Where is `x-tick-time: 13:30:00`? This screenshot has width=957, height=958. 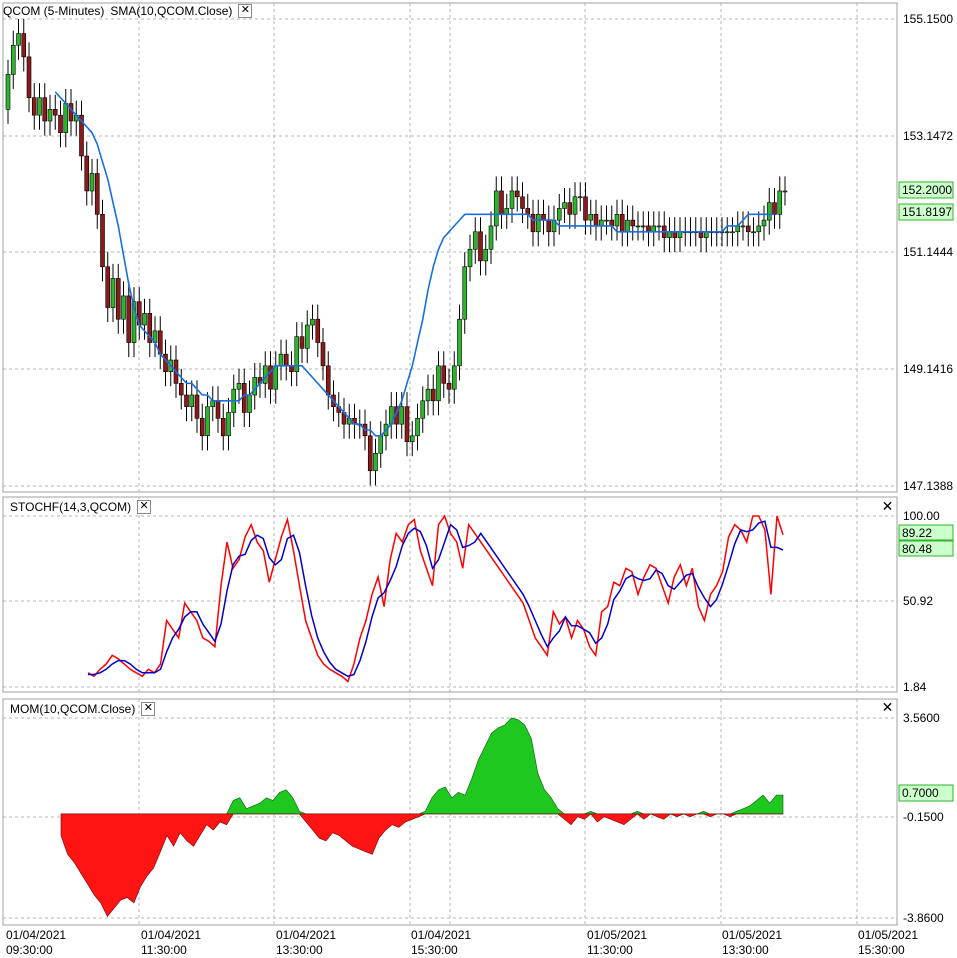
x-tick-time: 13:30:00 is located at coordinates (745, 950).